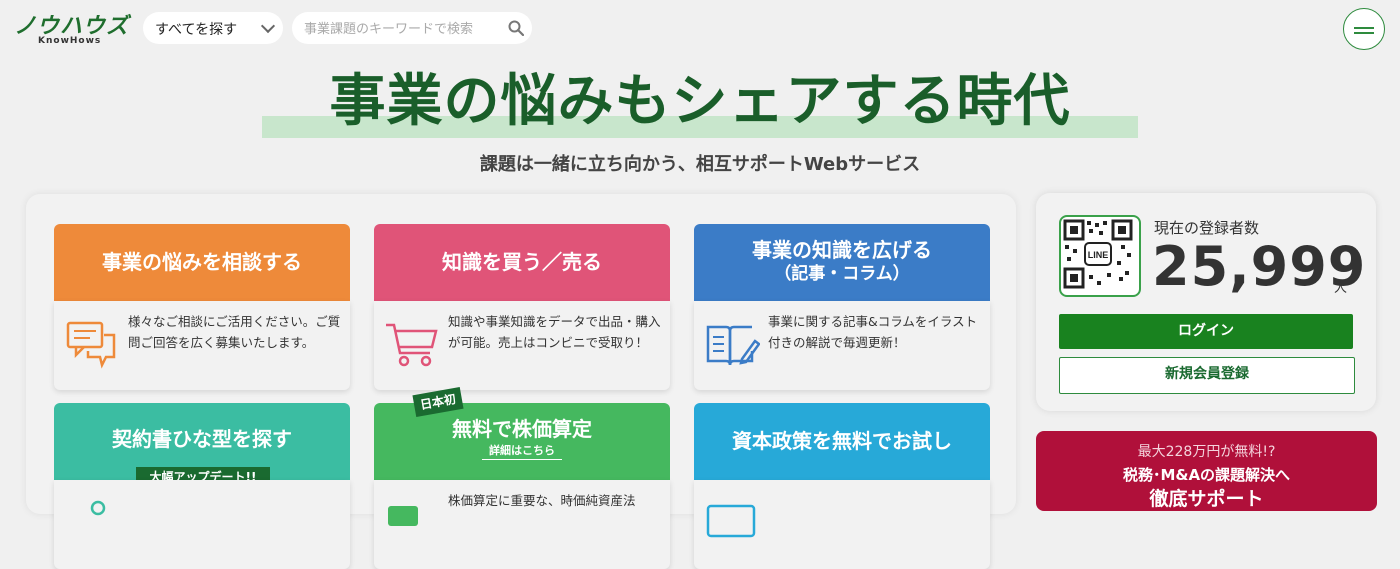  What do you see at coordinates (842, 250) in the screenshot?
I see `card-title: 事業の知識を広げる` at bounding box center [842, 250].